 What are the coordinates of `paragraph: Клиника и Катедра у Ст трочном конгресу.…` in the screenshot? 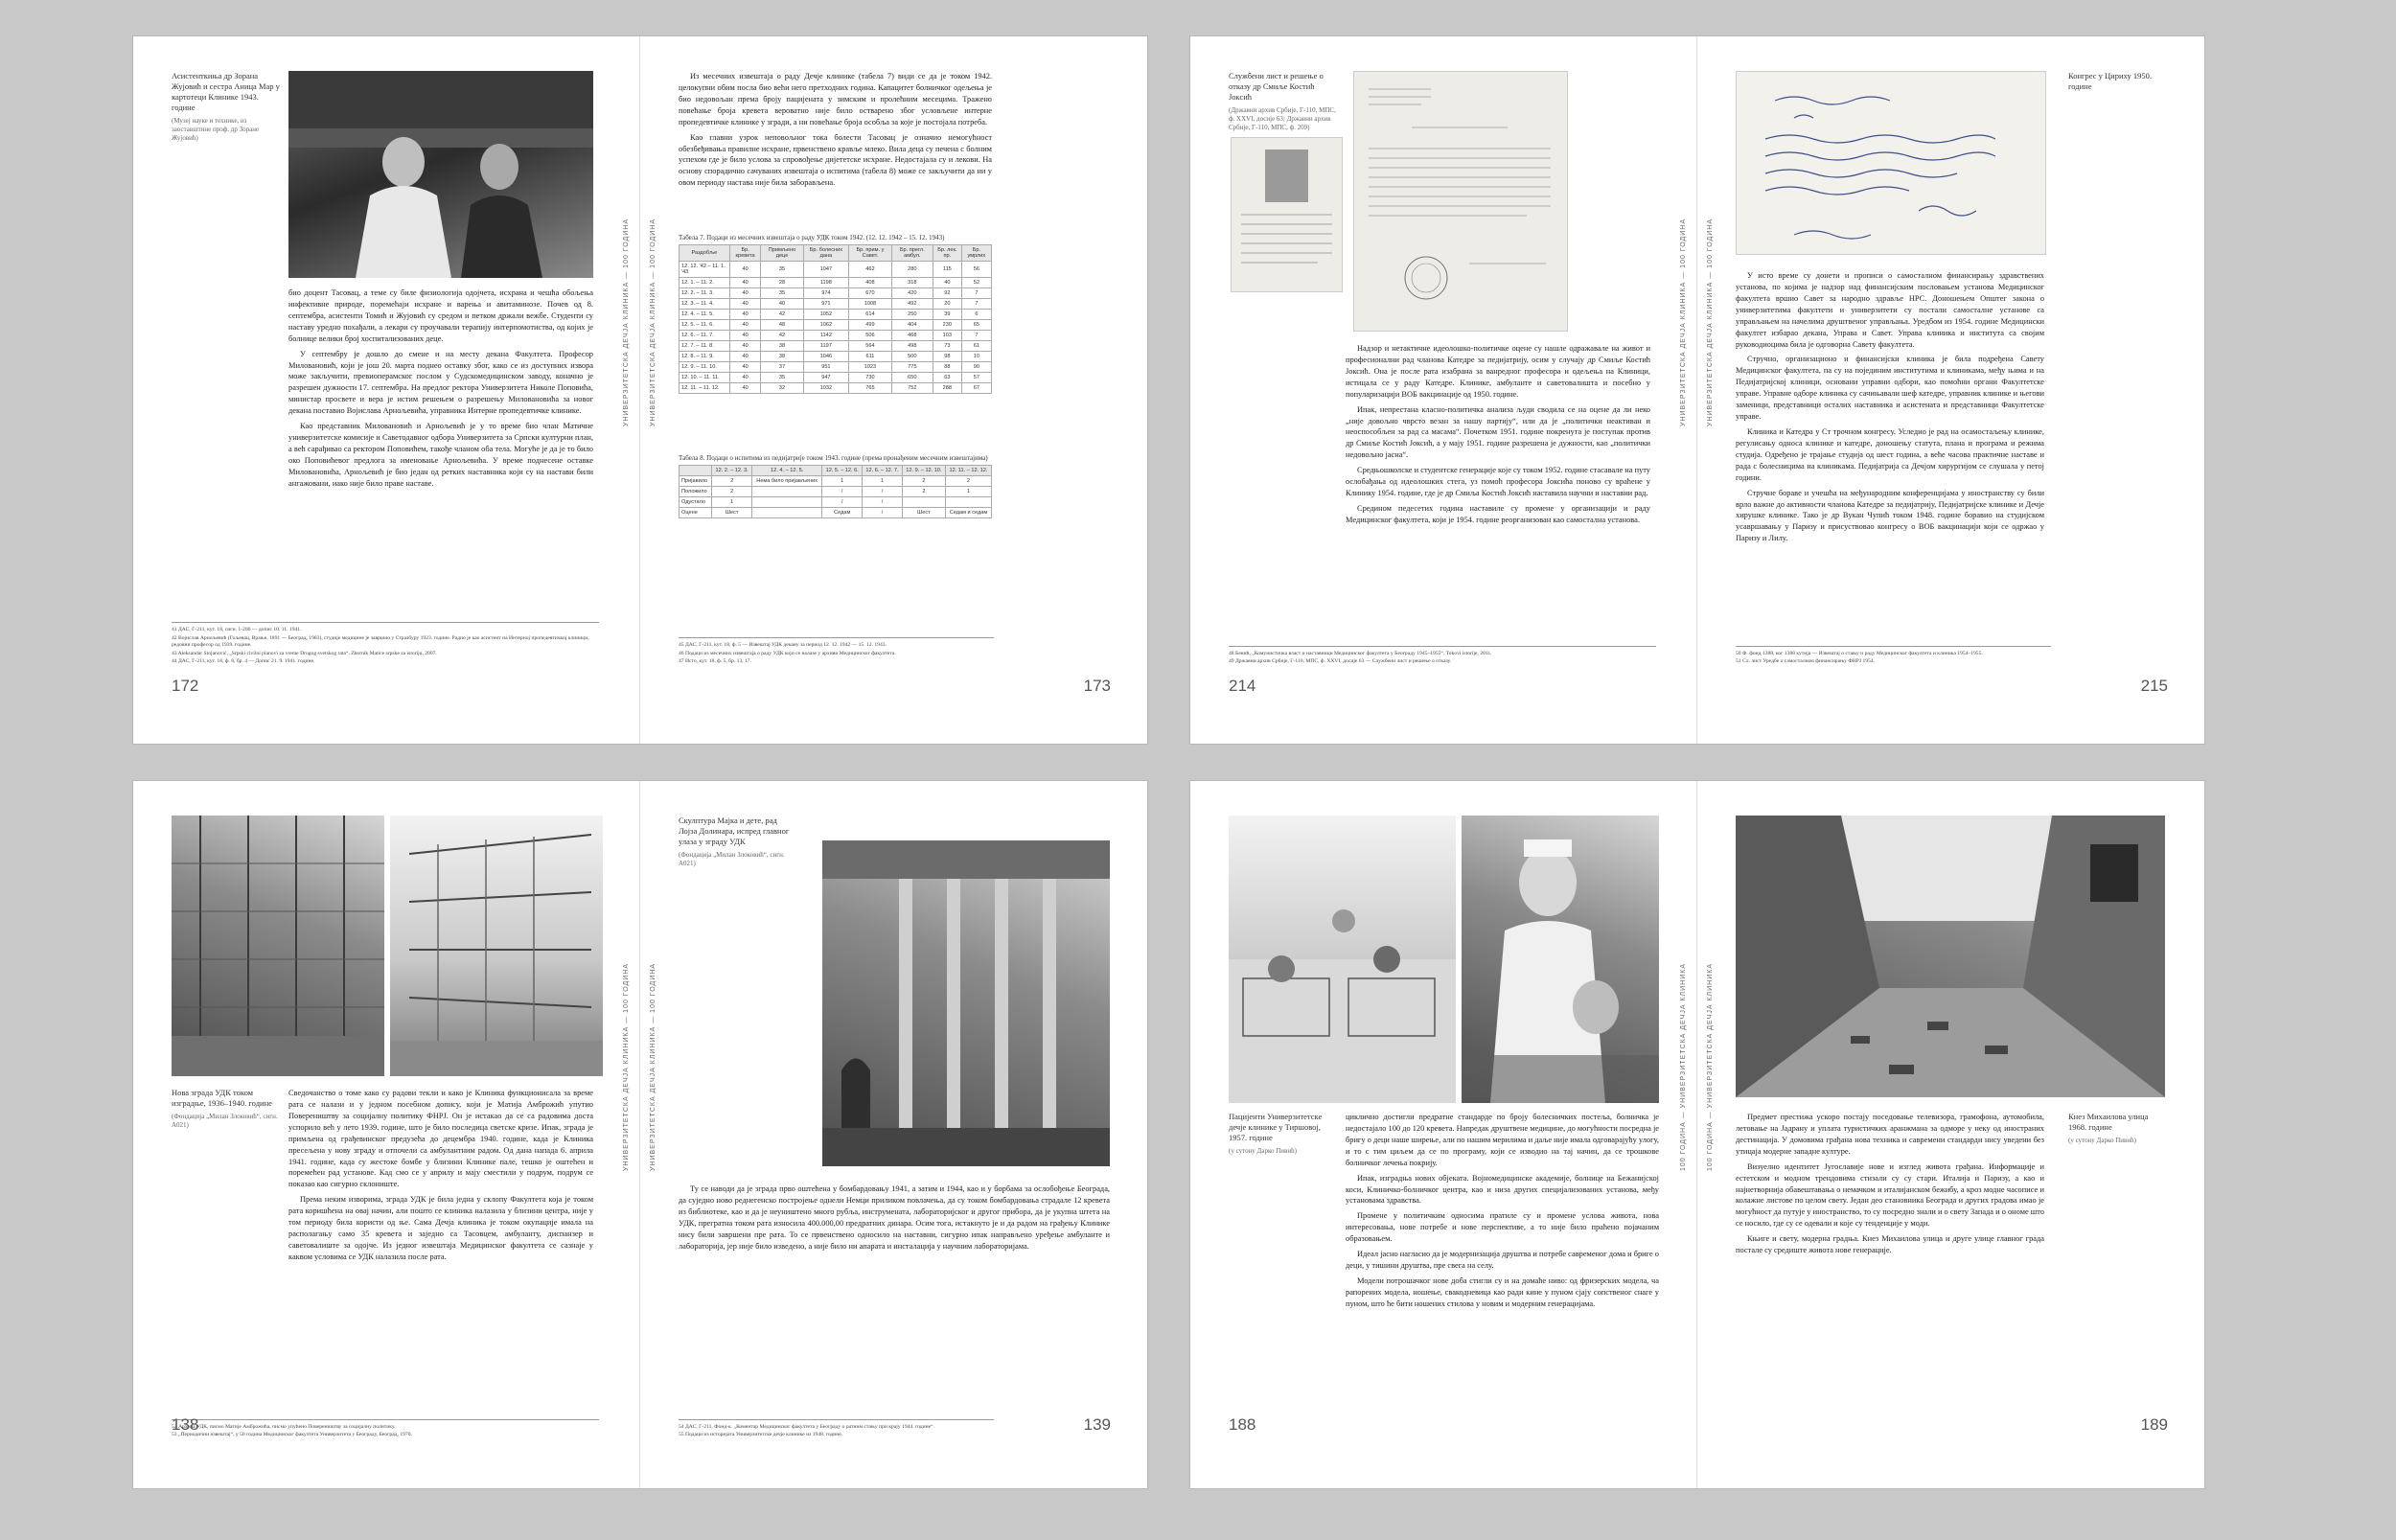 It's located at (1890, 454).